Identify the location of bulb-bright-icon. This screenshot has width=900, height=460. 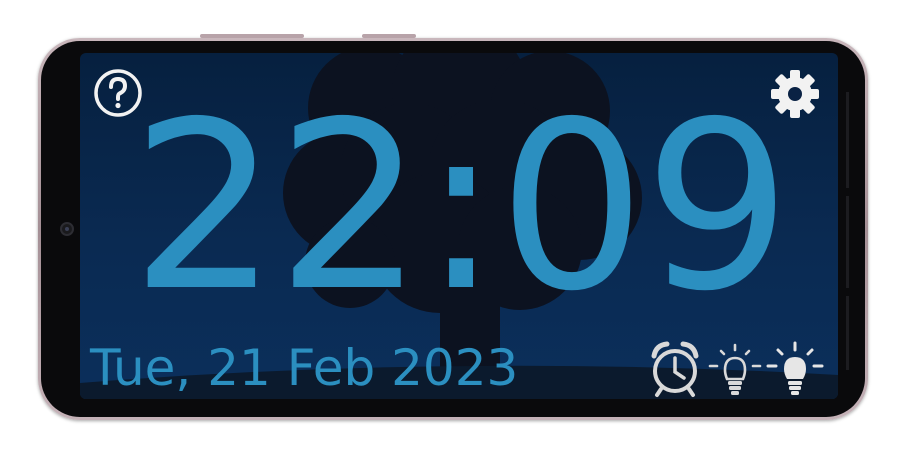
(795, 369).